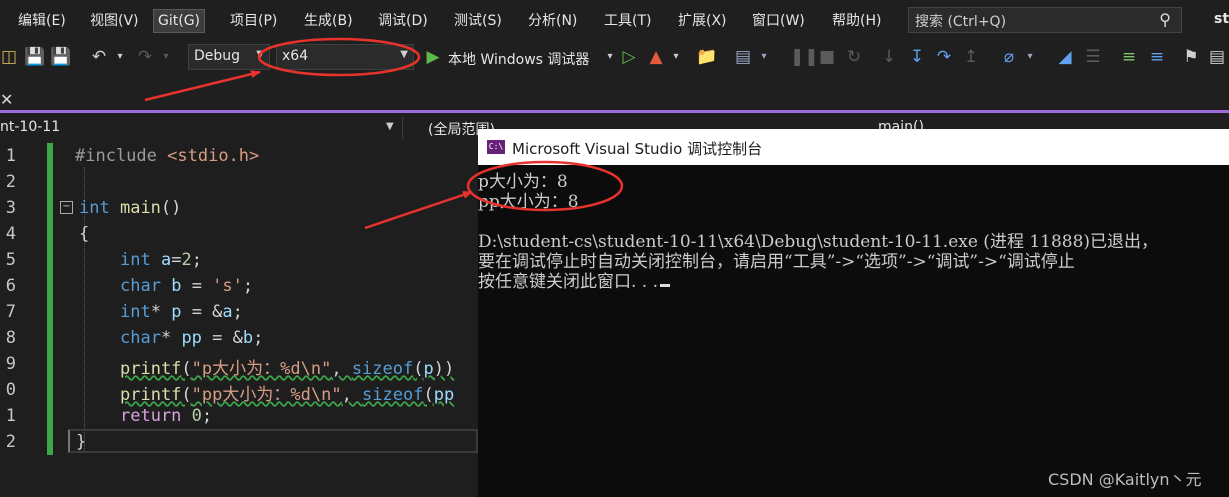 Image resolution: width=1229 pixels, height=497 pixels. Describe the element at coordinates (889, 57) in the screenshot. I see `show-next-statement-icon: ↓` at that location.